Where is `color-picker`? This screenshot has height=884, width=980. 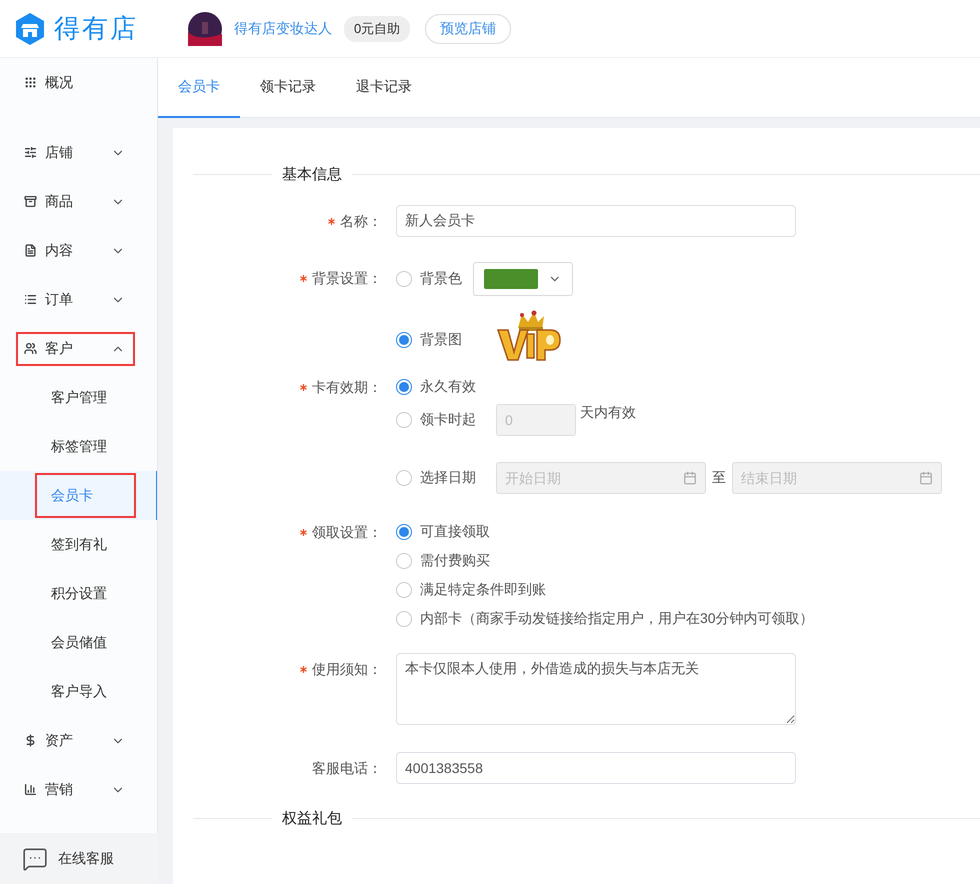
color-picker is located at coordinates (523, 279).